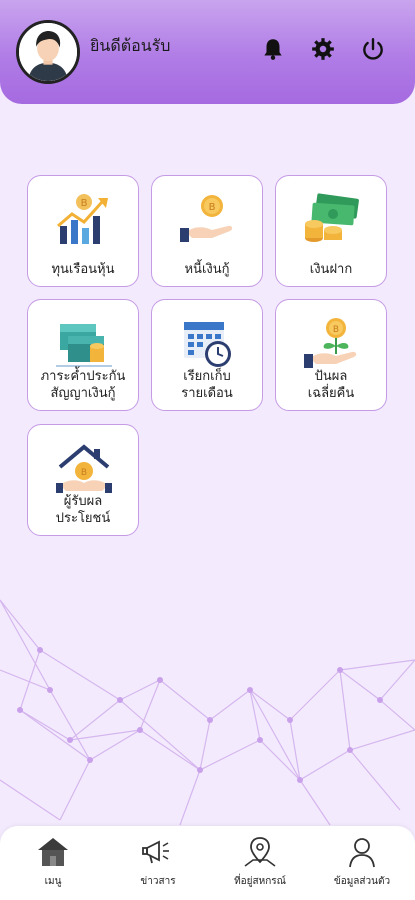  What do you see at coordinates (362, 853) in the screenshot?
I see `person-icon` at bounding box center [362, 853].